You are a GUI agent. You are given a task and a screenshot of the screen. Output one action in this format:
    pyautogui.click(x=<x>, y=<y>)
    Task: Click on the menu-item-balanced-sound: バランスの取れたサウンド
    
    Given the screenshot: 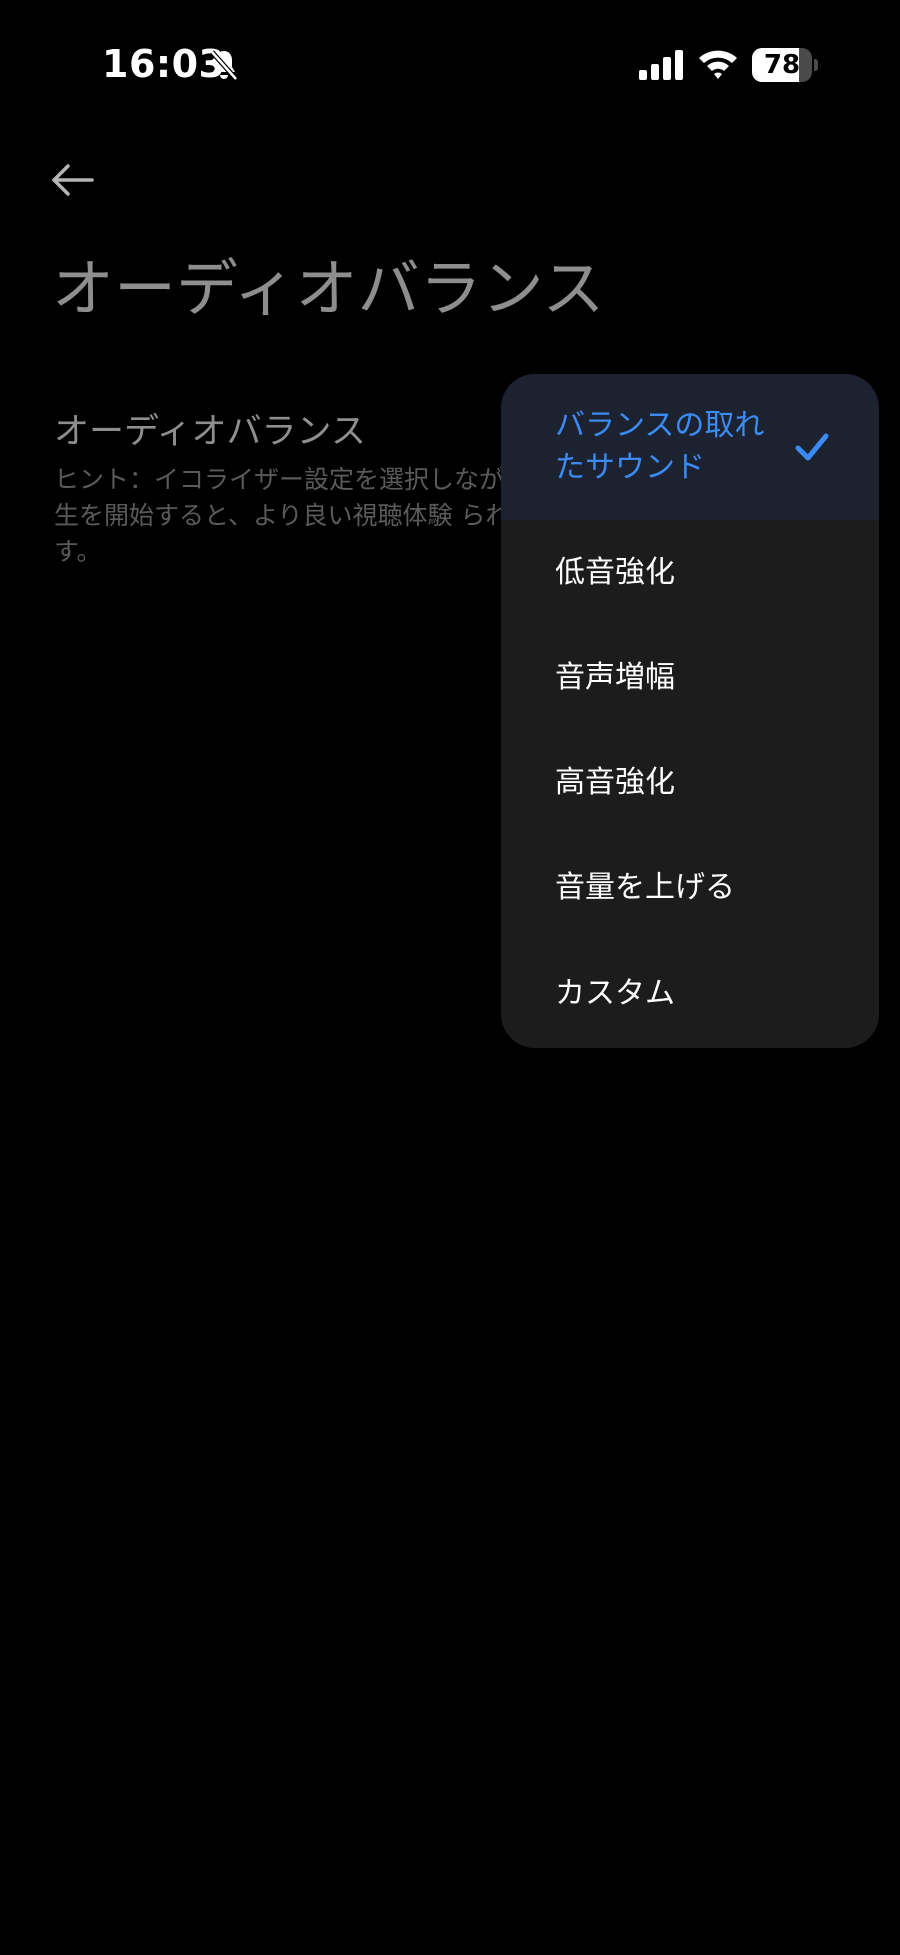 What is the action you would take?
    pyautogui.click(x=690, y=447)
    